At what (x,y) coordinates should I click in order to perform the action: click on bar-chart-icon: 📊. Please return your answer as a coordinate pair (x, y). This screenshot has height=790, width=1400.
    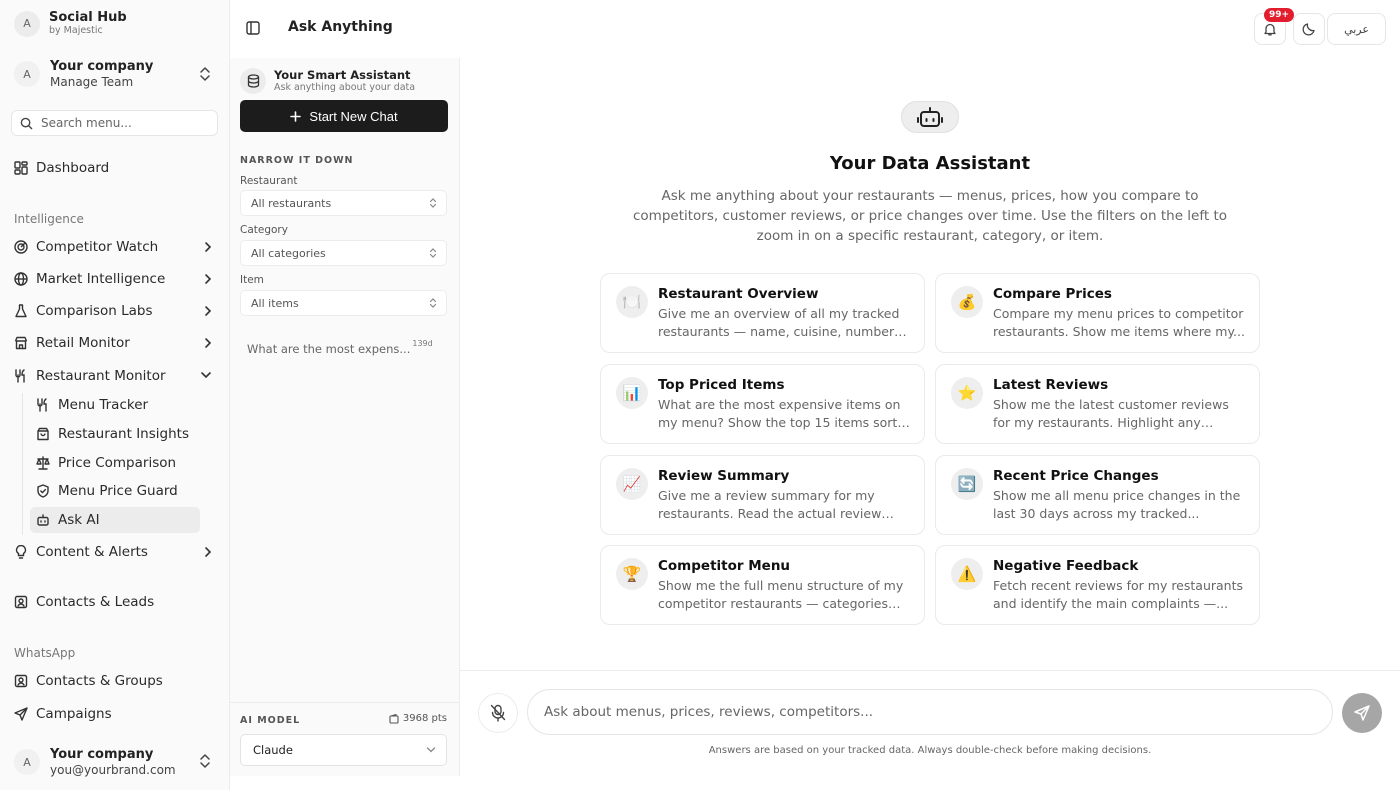
    Looking at the image, I should click on (632, 393).